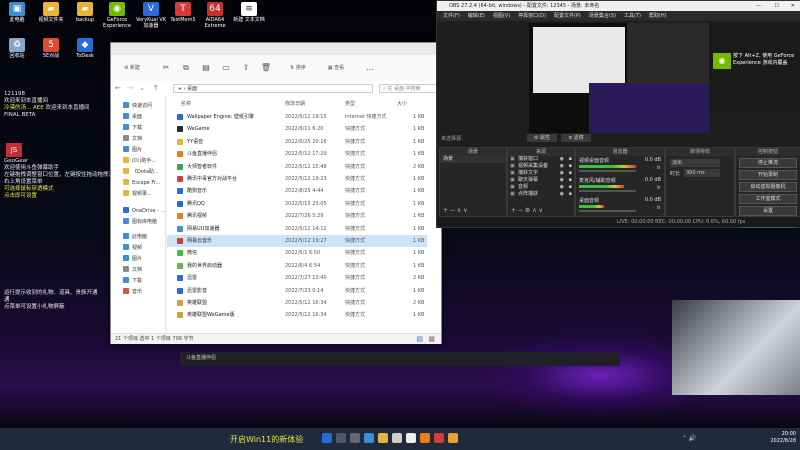 This screenshot has width=800, height=450. I want to click on file-row: 迅雷 2022/7/27 13:40 快捷方式 2 KB, so click(297, 278).